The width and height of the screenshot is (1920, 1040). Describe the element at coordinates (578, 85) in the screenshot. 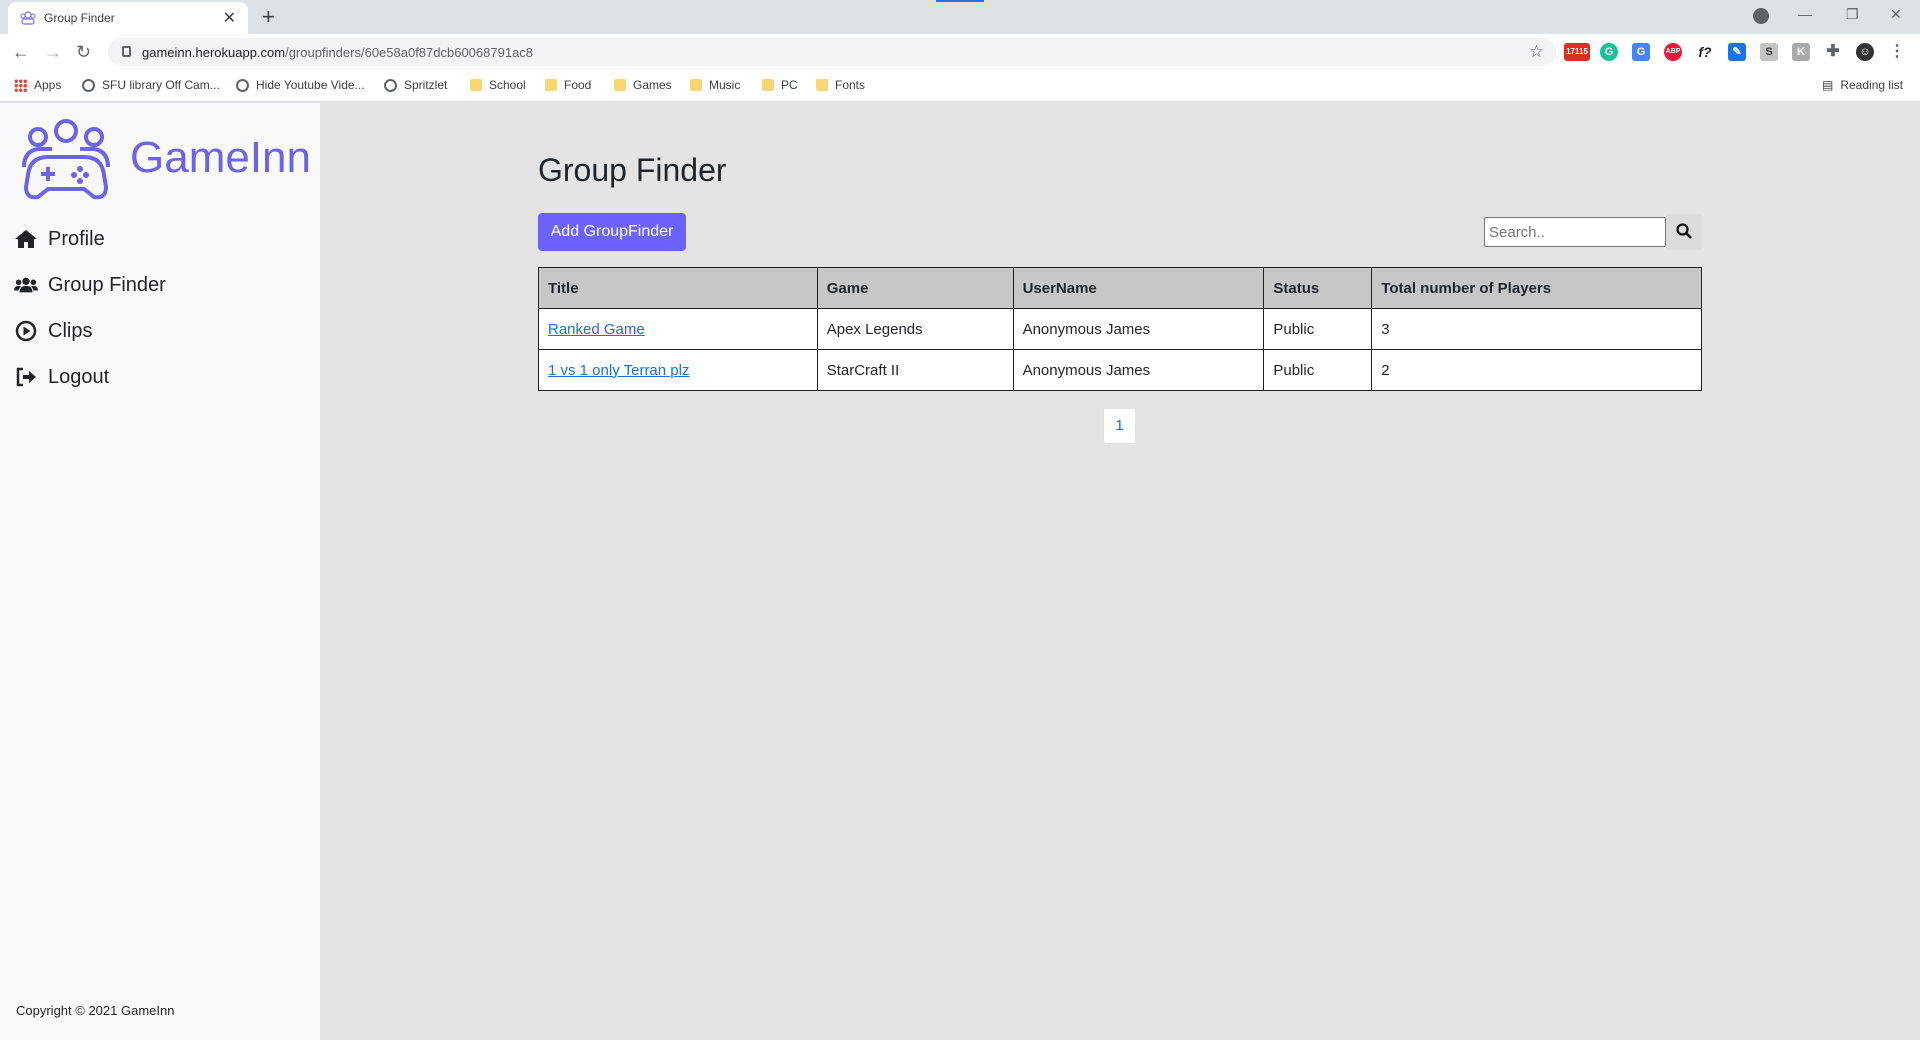

I see `bookmark-label: Food` at that location.